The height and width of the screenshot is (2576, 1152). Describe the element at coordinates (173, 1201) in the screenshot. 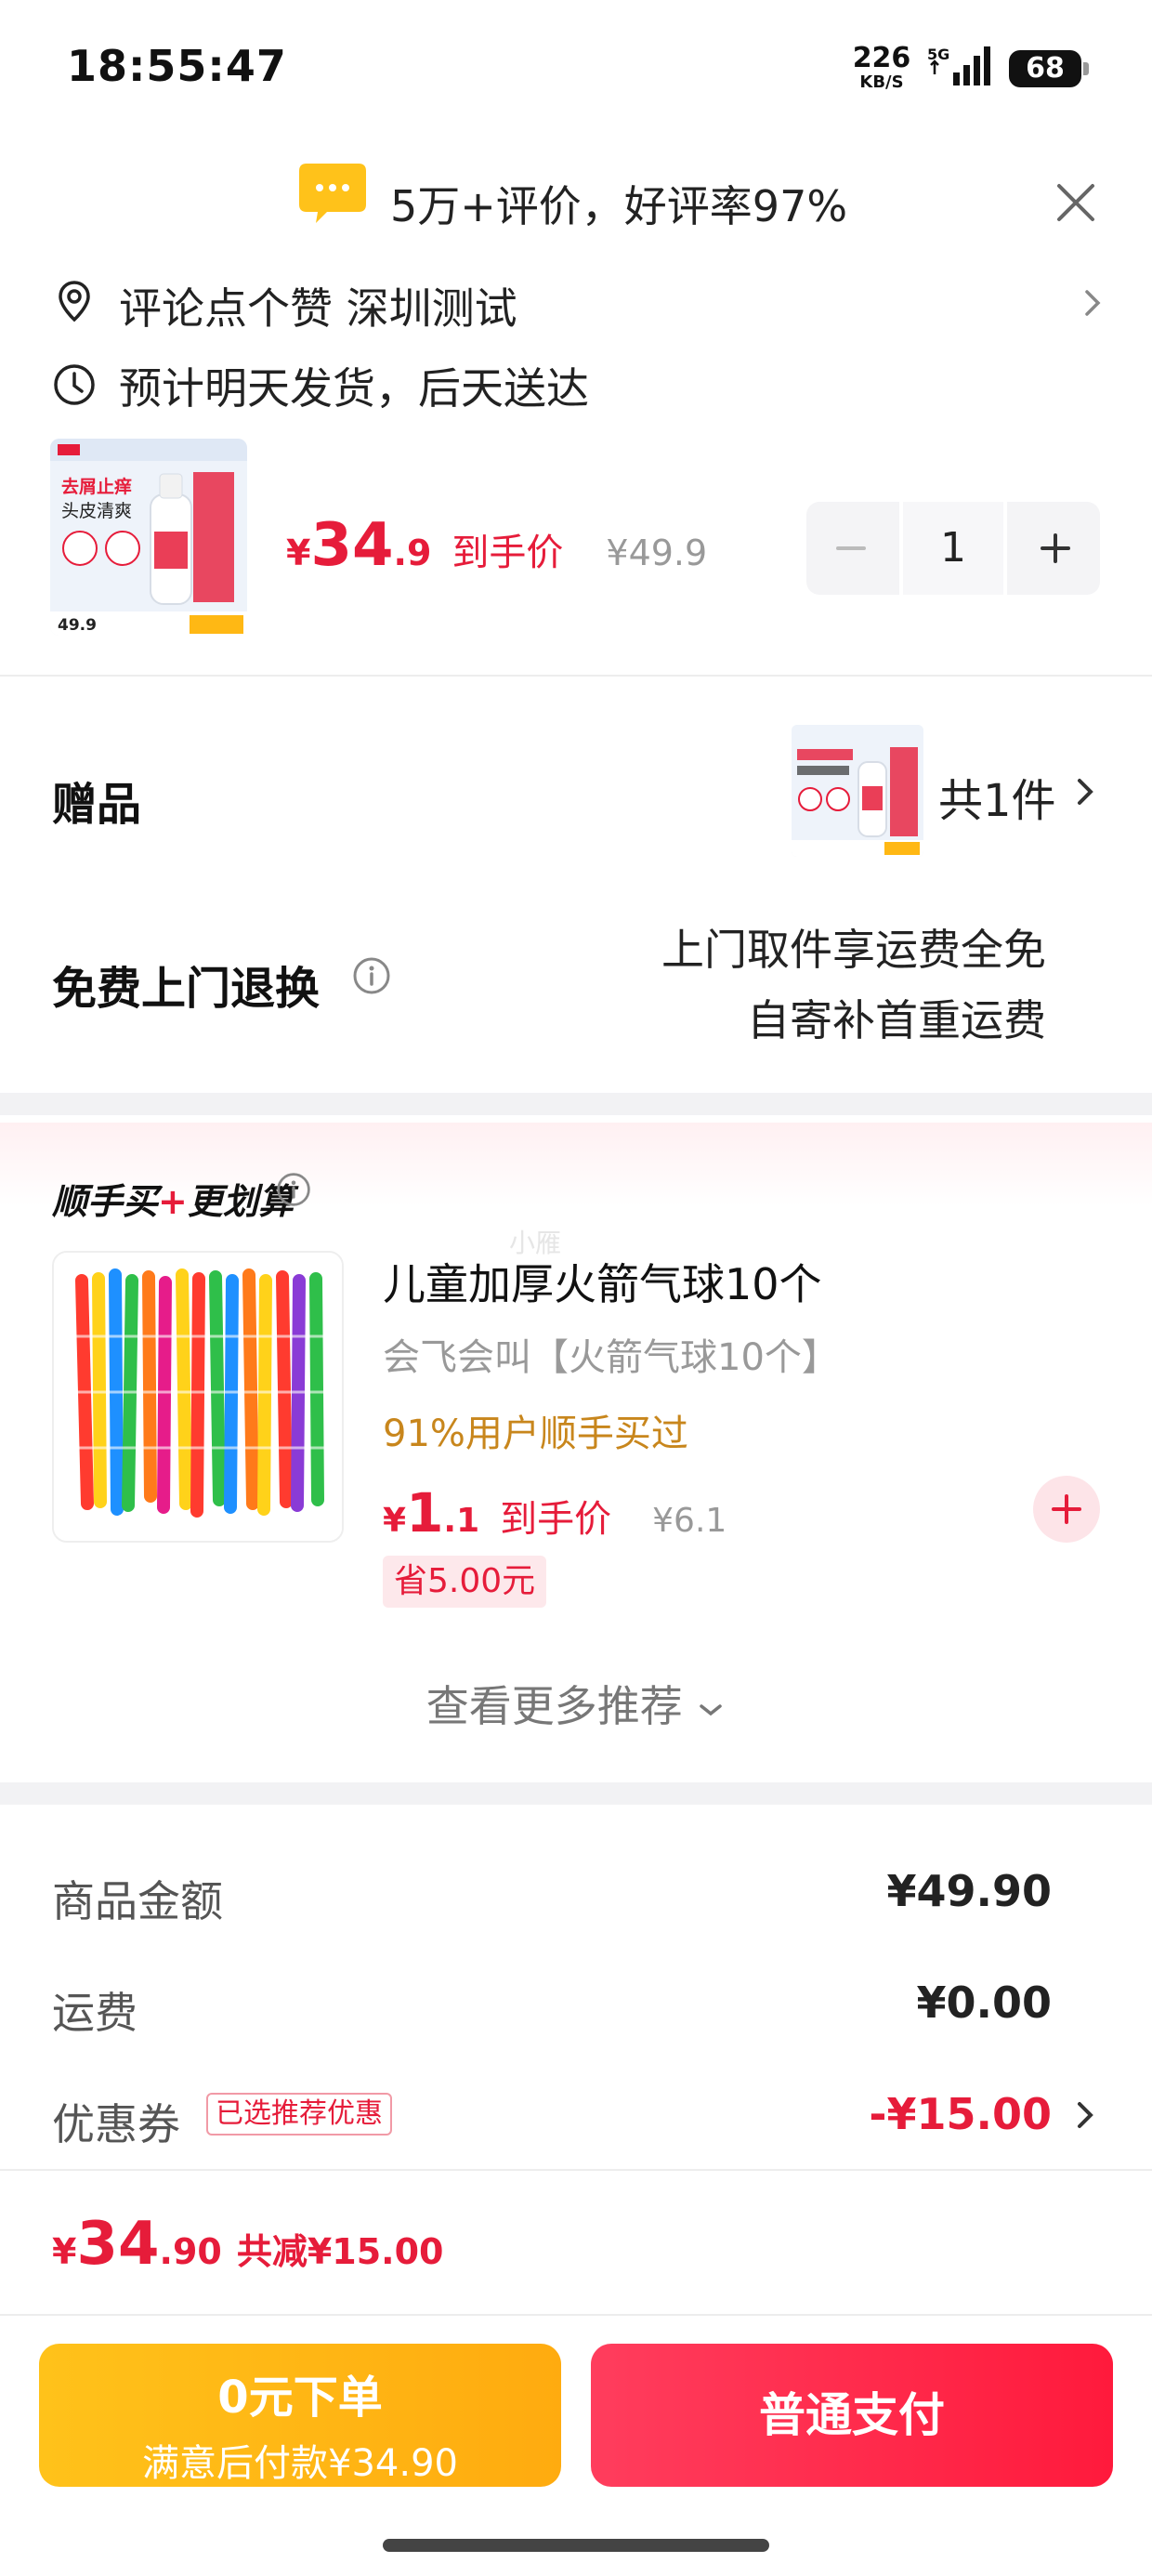

I see `plus-mark: +` at that location.